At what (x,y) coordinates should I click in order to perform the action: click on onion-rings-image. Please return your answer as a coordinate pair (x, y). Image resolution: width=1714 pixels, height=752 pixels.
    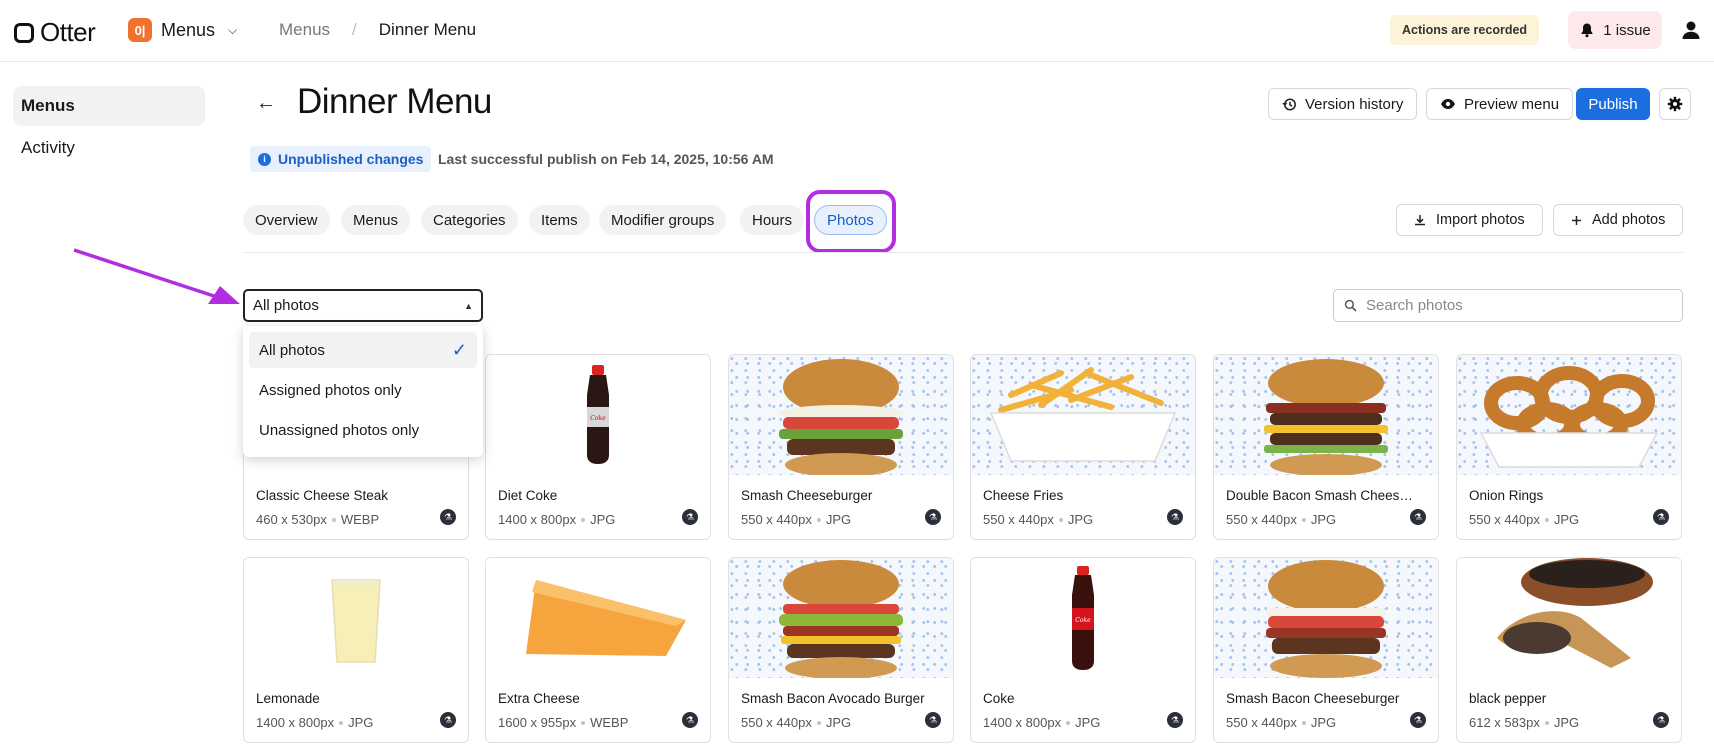
    Looking at the image, I should click on (1569, 417).